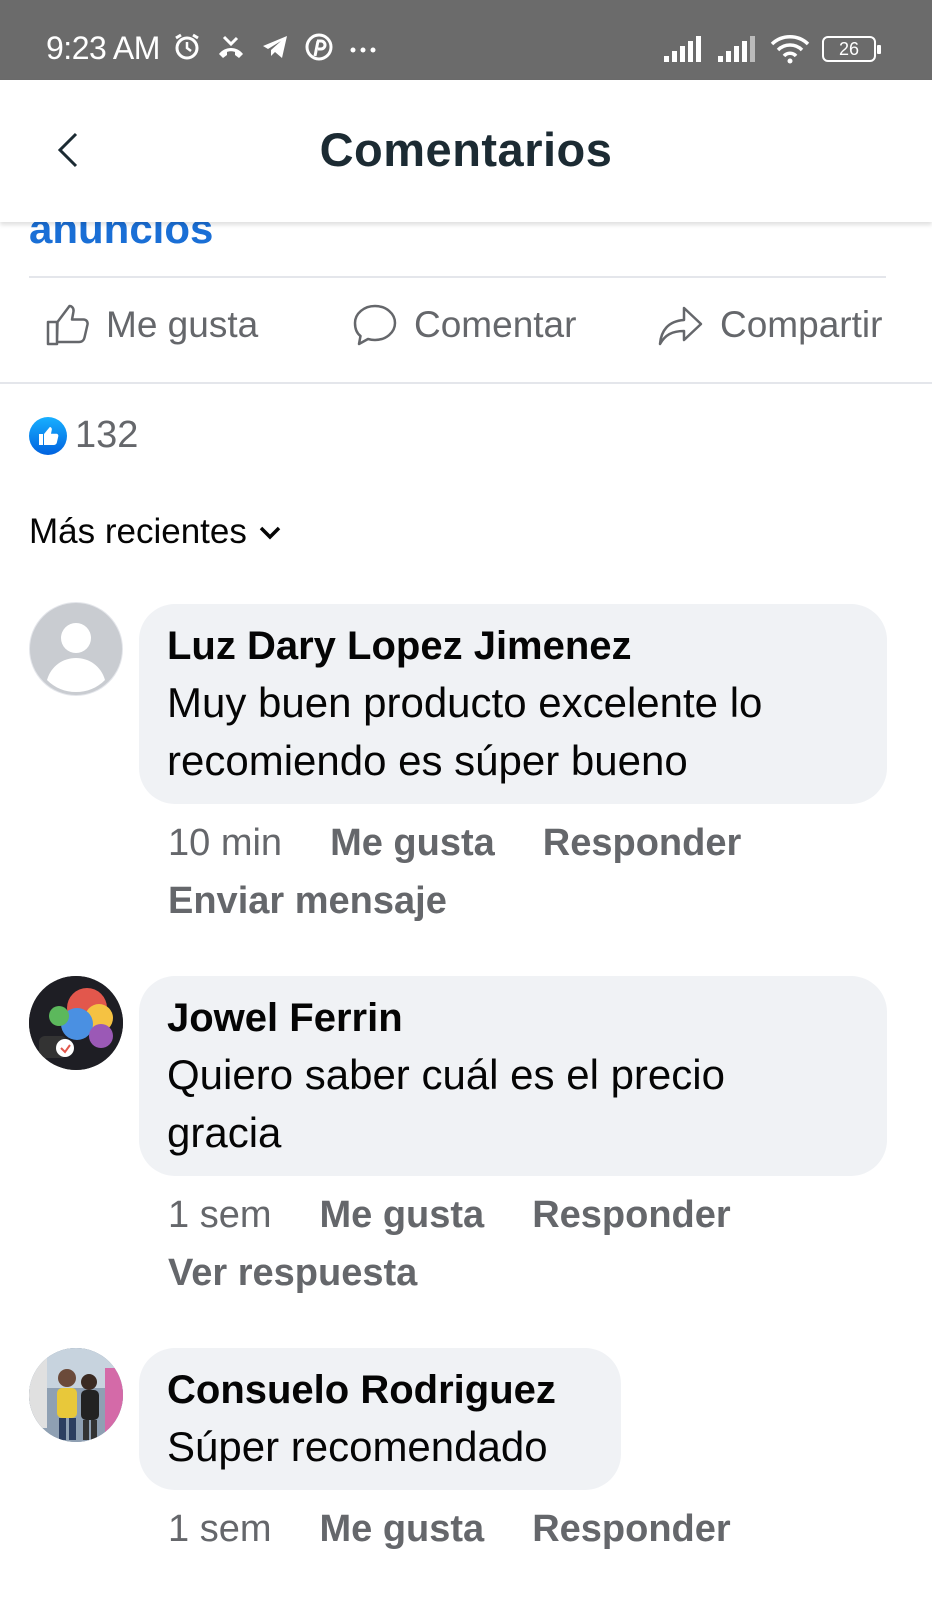 The height and width of the screenshot is (1600, 932). What do you see at coordinates (292, 1273) in the screenshot?
I see `view-replies-link: Ver respuesta` at bounding box center [292, 1273].